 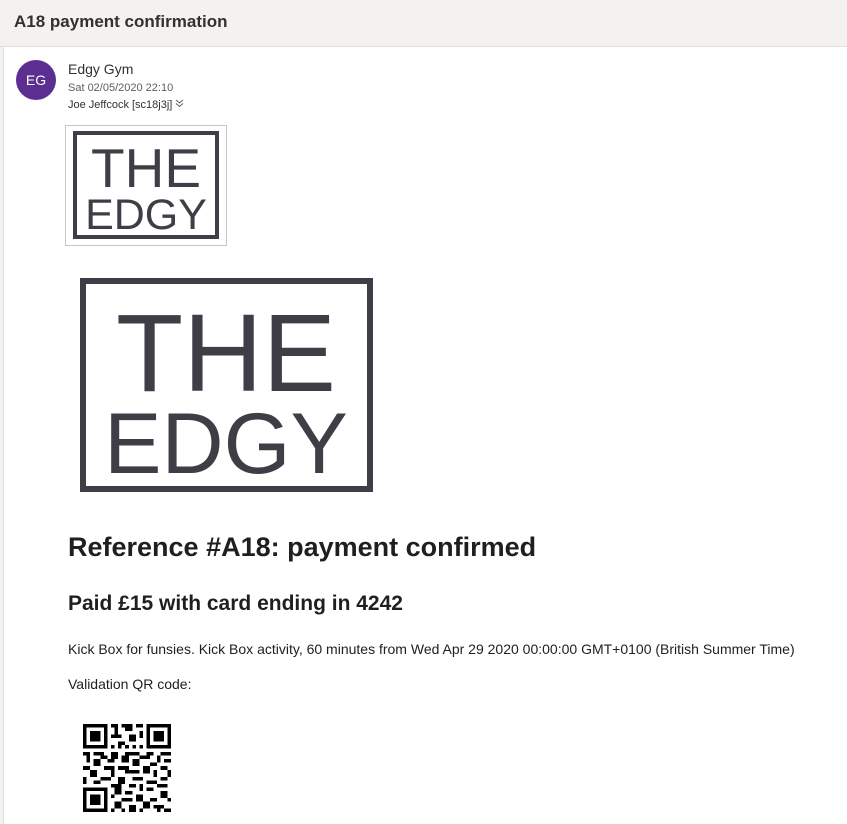 I want to click on payment-confirmed-heading: Reference #A18: payment confirmed, so click(x=302, y=547).